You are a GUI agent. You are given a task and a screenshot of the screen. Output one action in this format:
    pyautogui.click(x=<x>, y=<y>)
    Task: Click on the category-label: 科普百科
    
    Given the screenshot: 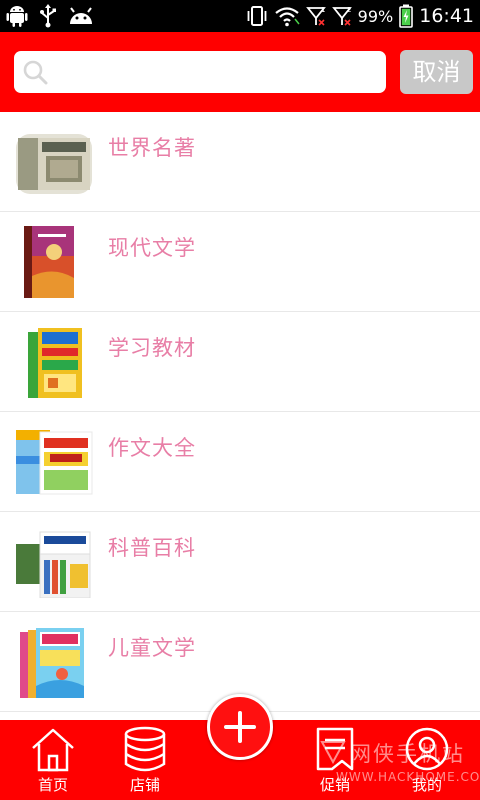 What is the action you would take?
    pyautogui.click(x=152, y=548)
    